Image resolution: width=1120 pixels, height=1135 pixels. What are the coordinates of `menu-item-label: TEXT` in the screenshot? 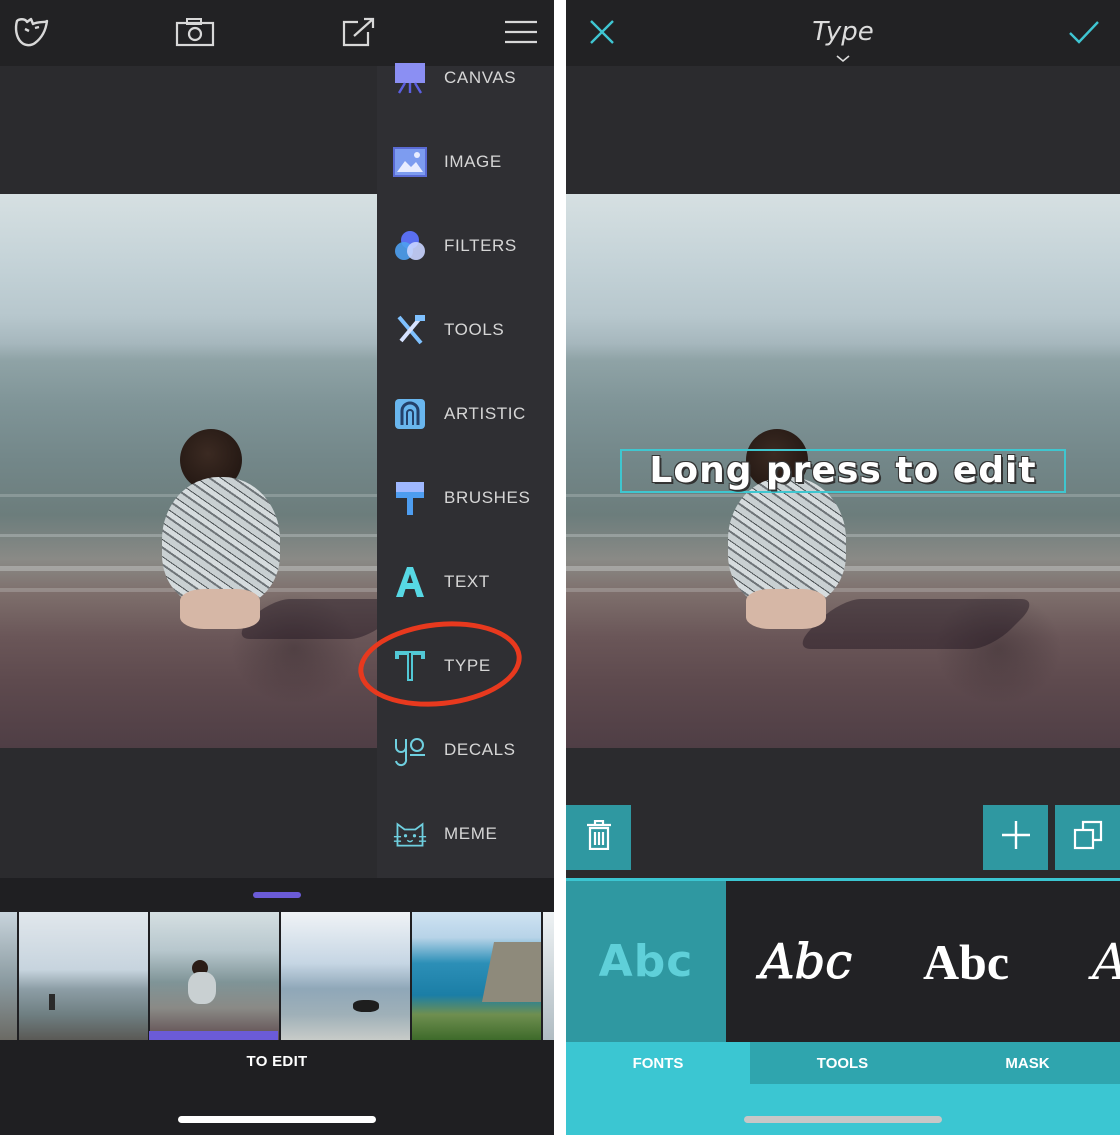 It's located at (467, 581).